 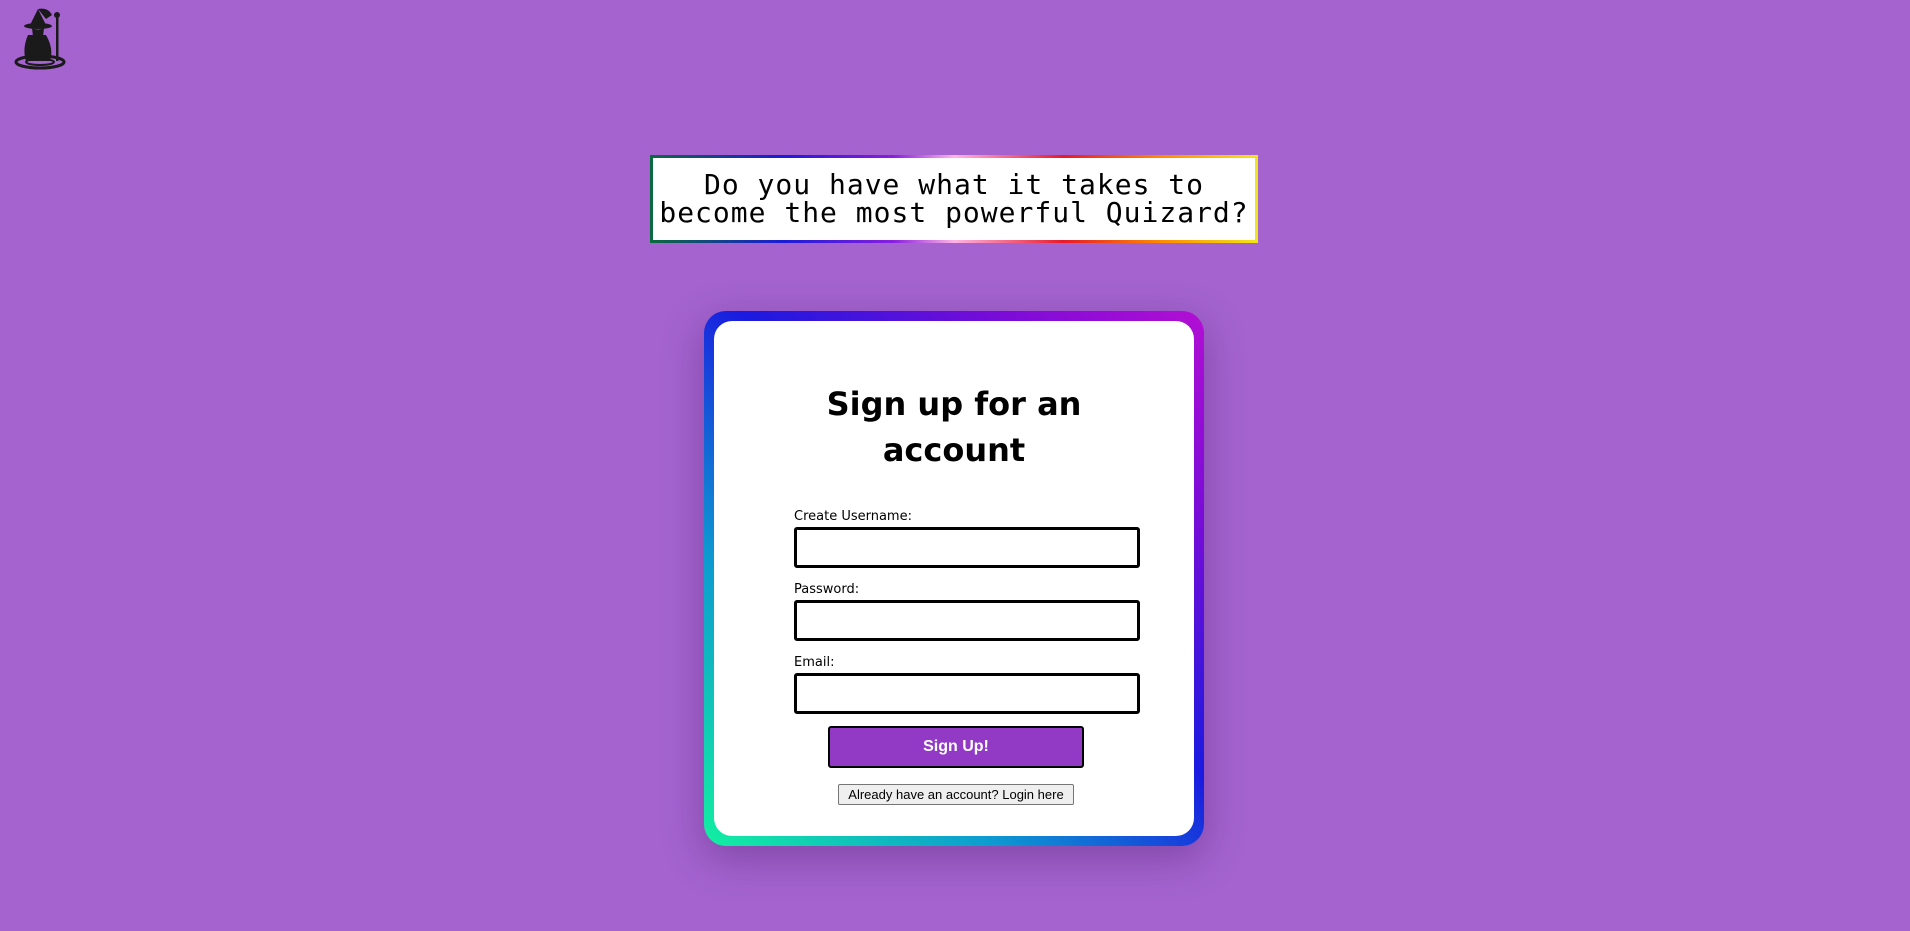 What do you see at coordinates (853, 516) in the screenshot?
I see `username-label: Create Username:` at bounding box center [853, 516].